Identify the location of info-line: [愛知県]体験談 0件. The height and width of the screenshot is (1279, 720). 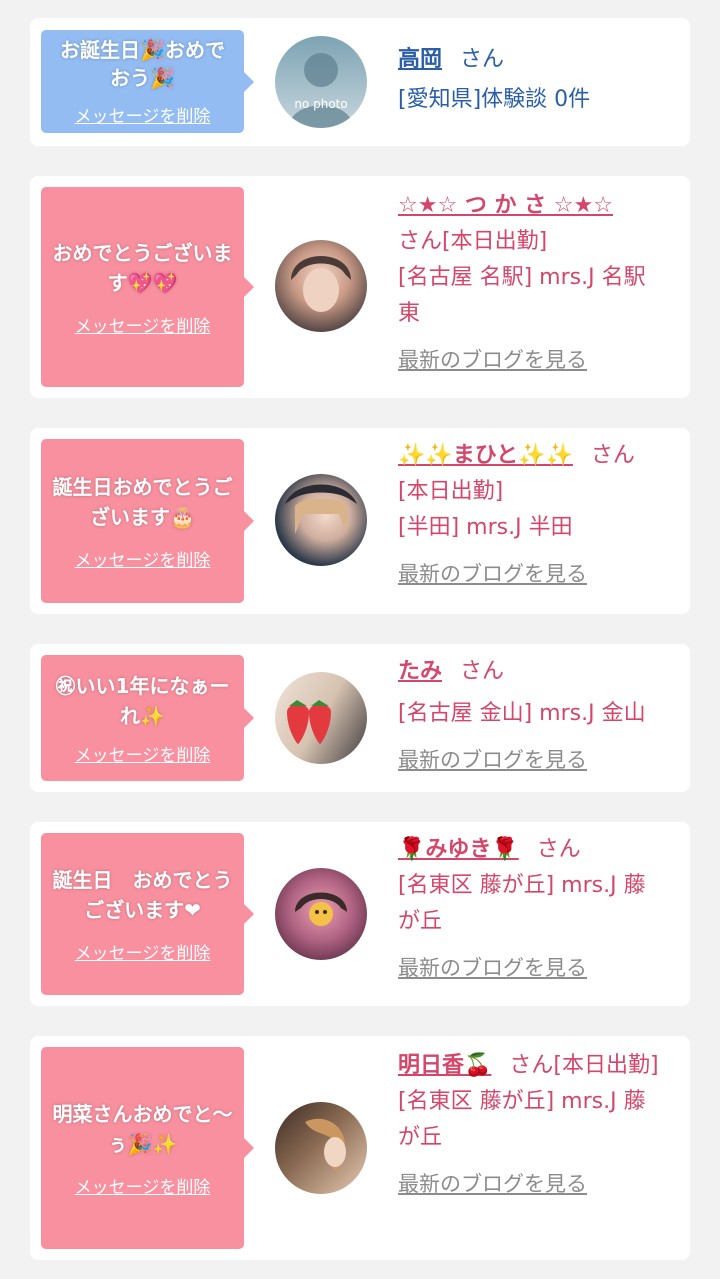
(494, 99).